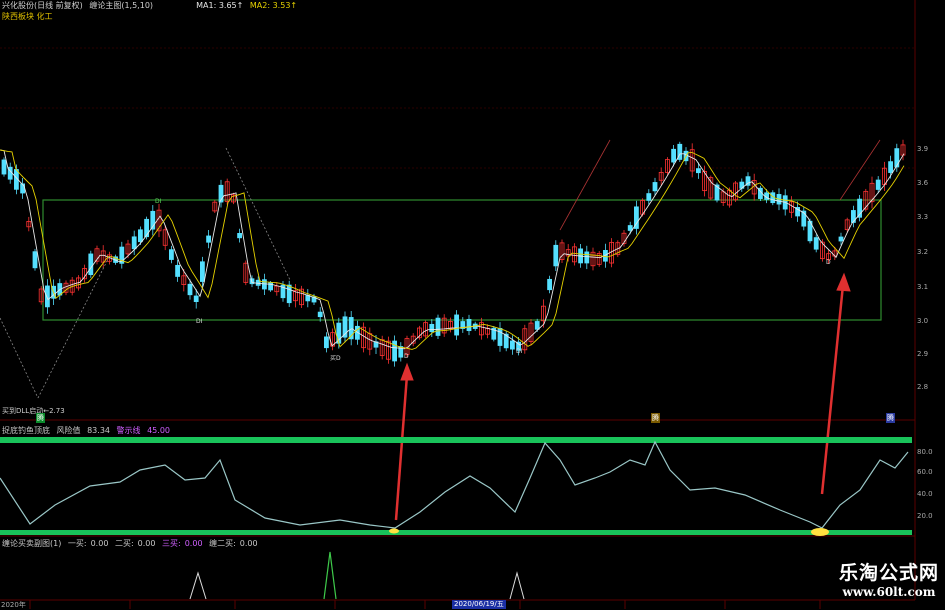 This screenshot has width=945, height=610. Describe the element at coordinates (925, 516) in the screenshot. I see `osc-tick: 20.0` at that location.